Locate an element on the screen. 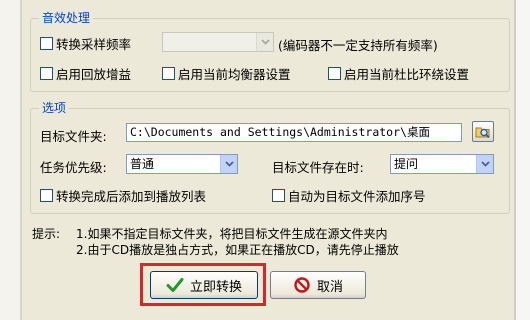  background-window-right-divider is located at coordinates (515, 160).